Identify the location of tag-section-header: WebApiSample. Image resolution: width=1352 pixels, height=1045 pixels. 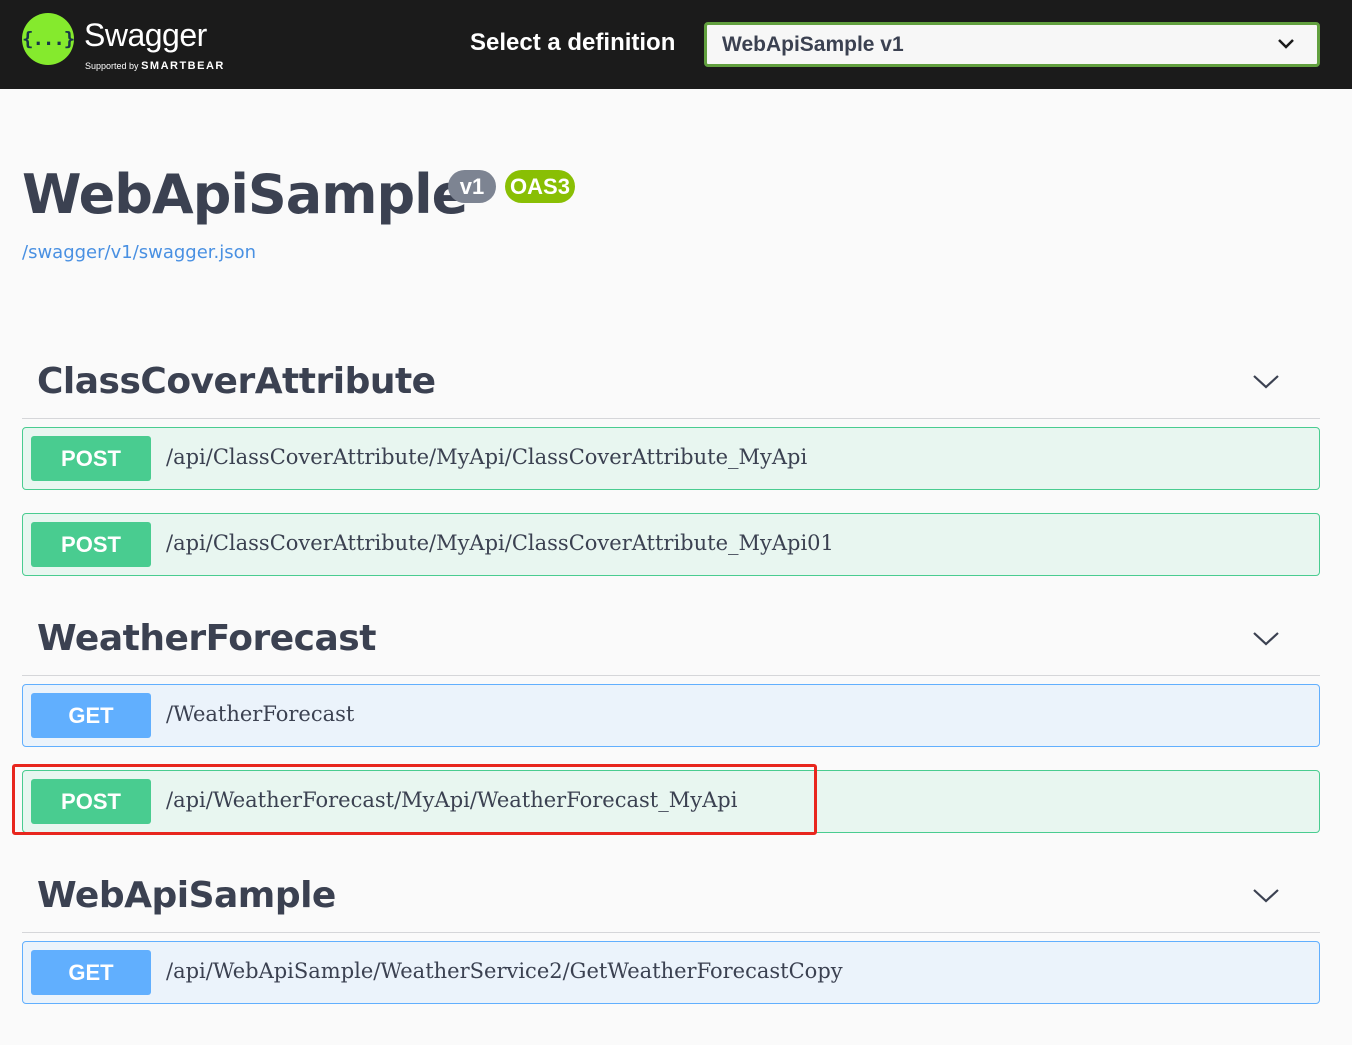
(671, 897).